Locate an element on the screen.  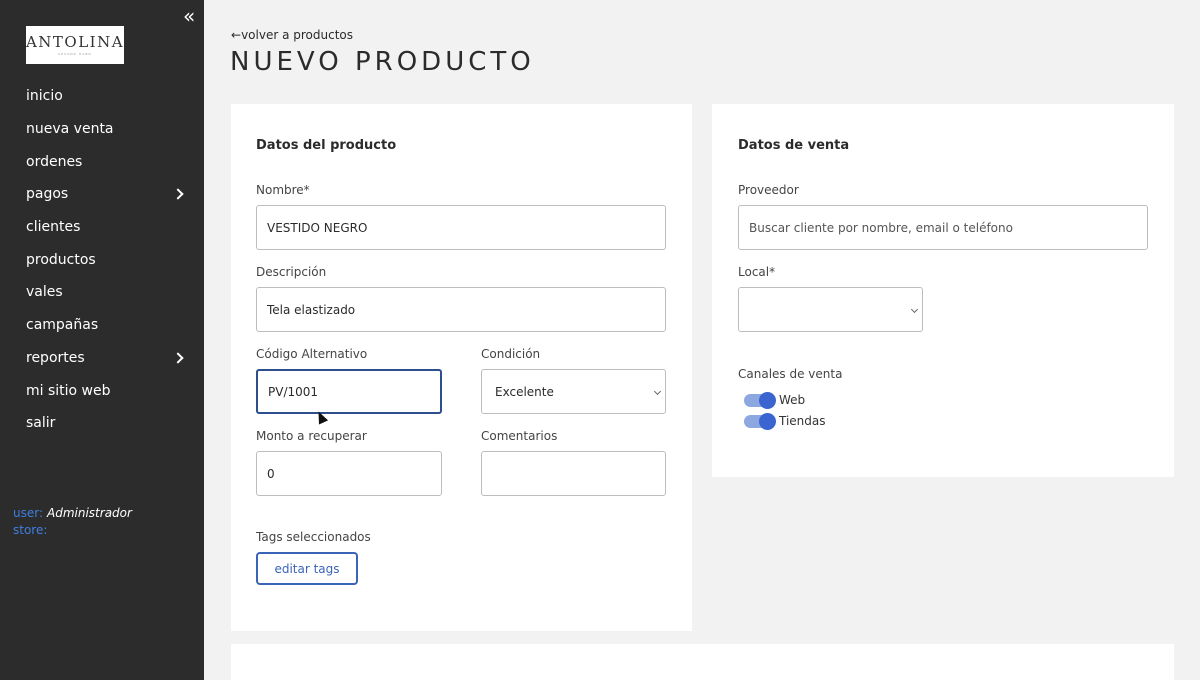
local-select is located at coordinates (830, 309).